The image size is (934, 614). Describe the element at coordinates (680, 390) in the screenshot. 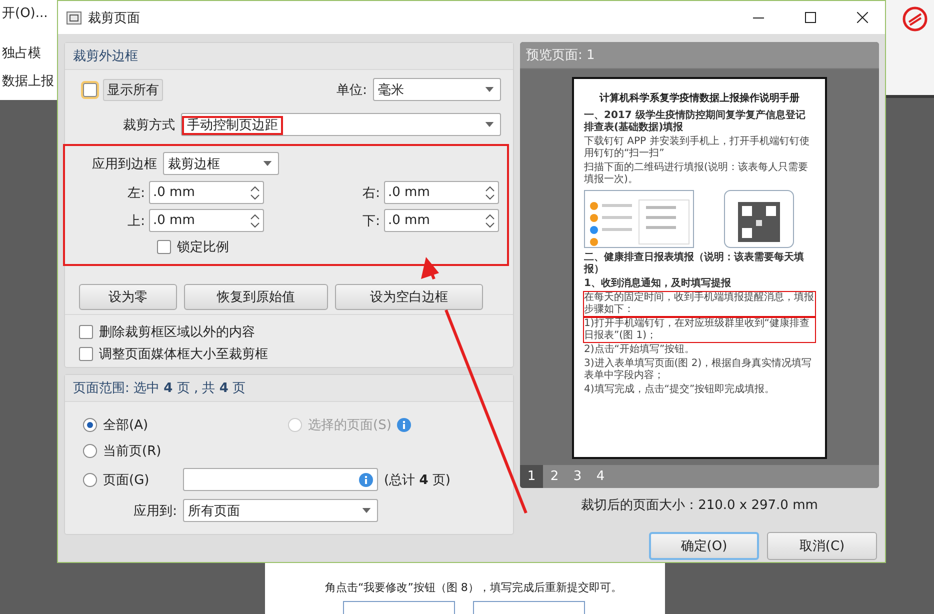

I see `document-text: 4)填写完成，点击“提交”按钮即完成填报。` at that location.